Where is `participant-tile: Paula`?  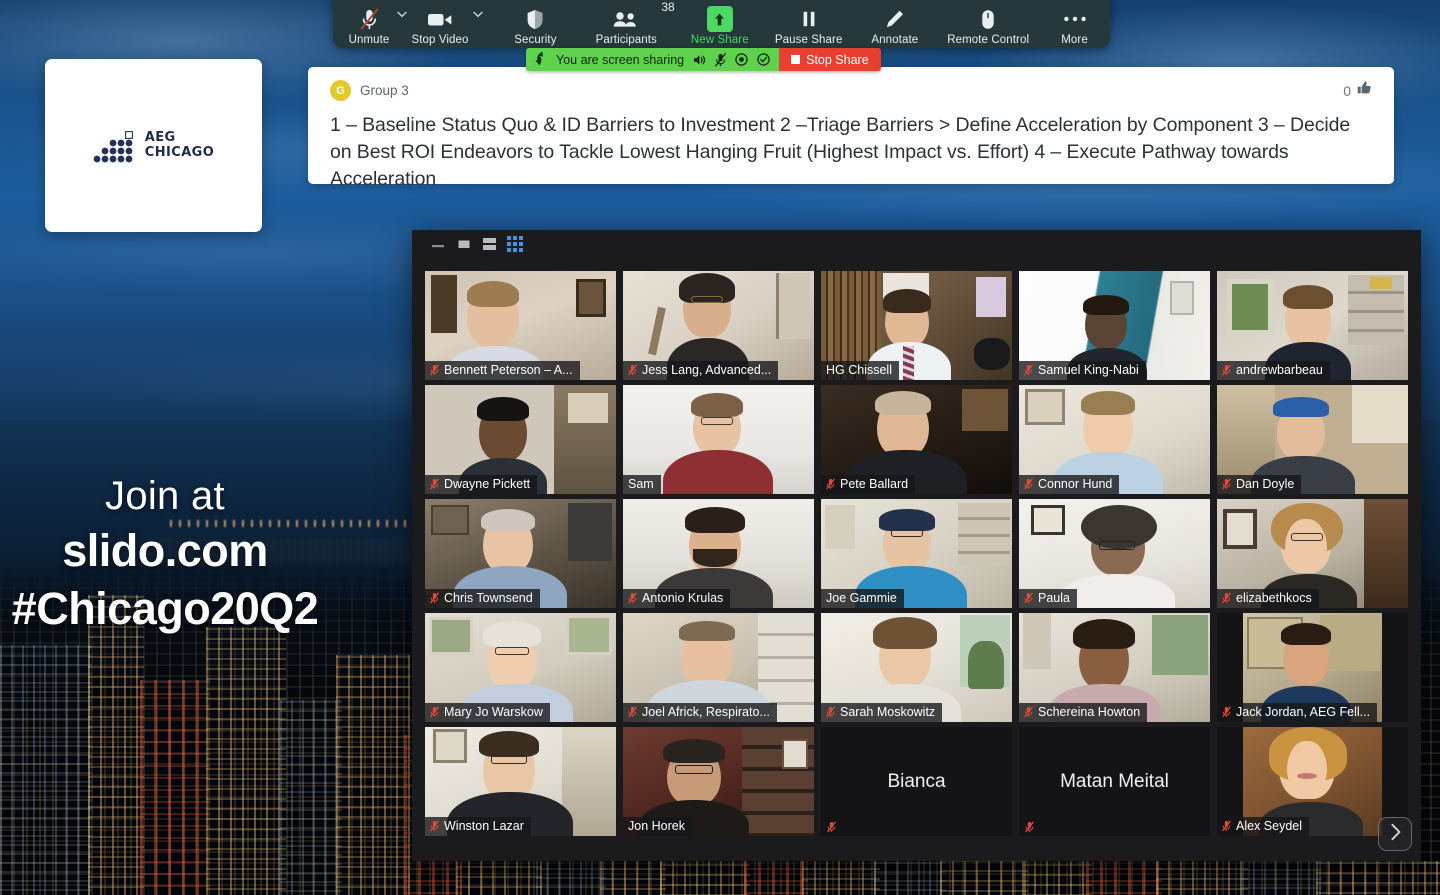 participant-tile: Paula is located at coordinates (1114, 553).